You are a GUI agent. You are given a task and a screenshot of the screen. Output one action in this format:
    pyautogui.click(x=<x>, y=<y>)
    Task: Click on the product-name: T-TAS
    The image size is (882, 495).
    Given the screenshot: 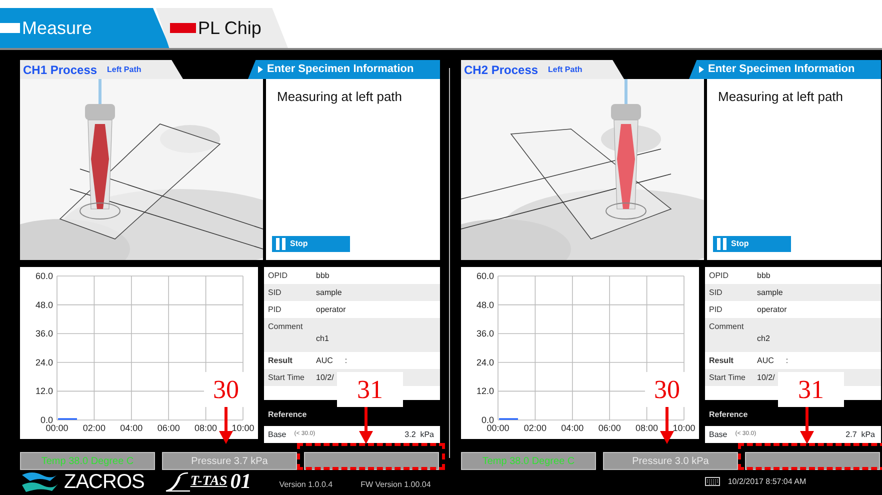 What is the action you would take?
    pyautogui.click(x=209, y=482)
    